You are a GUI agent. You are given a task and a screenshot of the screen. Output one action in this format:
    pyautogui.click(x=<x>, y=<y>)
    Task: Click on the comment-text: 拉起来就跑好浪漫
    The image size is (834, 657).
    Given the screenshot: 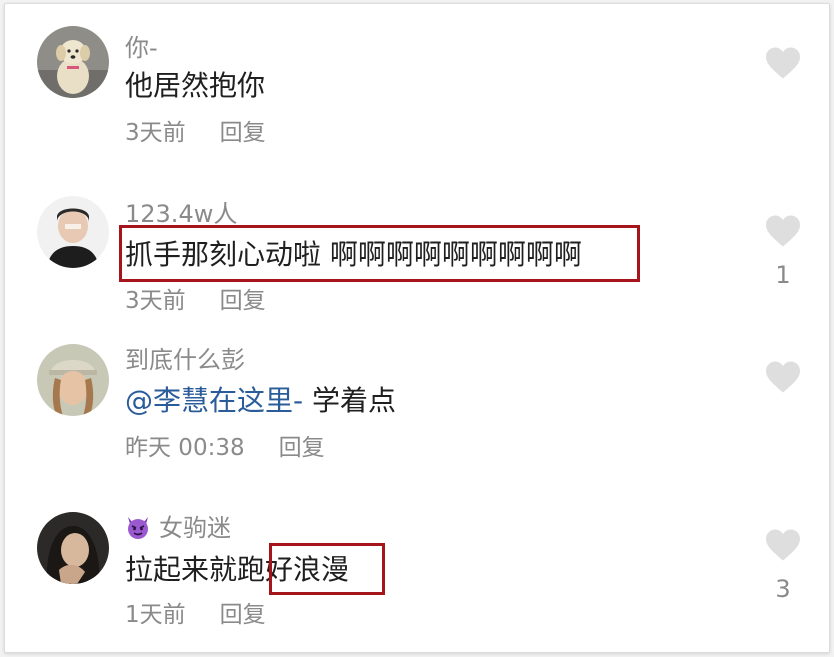 What is the action you would take?
    pyautogui.click(x=237, y=570)
    